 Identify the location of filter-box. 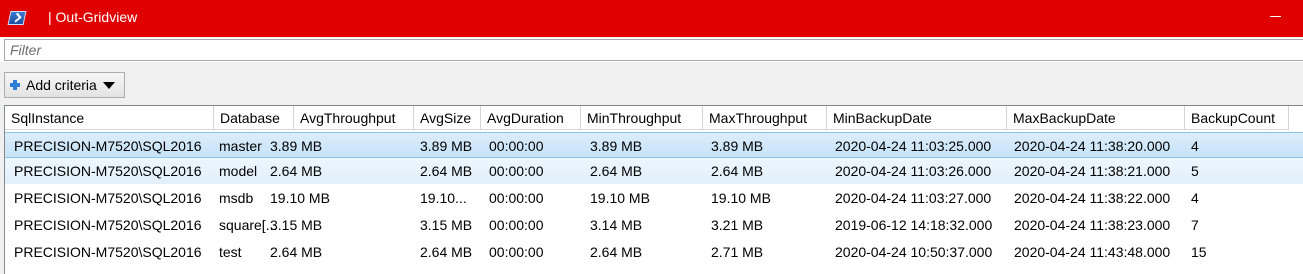
(653, 50).